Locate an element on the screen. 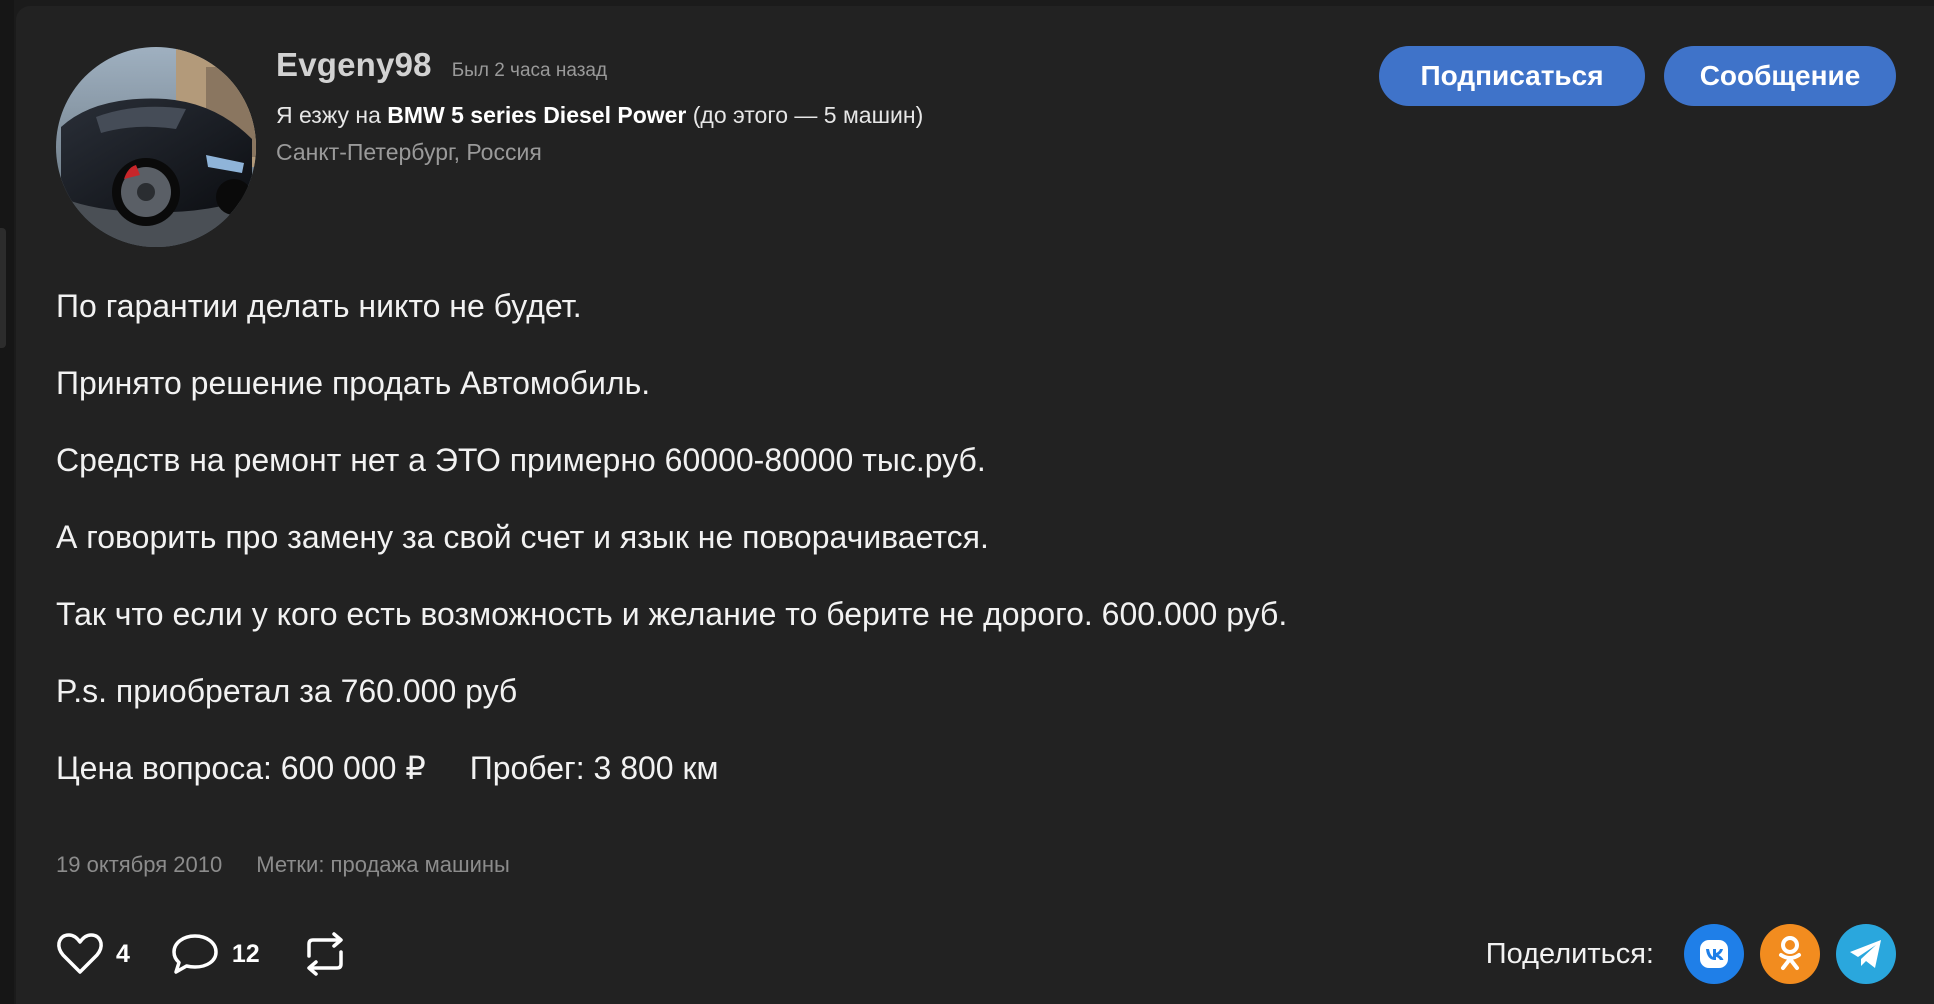 This screenshot has height=1004, width=1934. post-actions: 4 12 is located at coordinates (223, 954).